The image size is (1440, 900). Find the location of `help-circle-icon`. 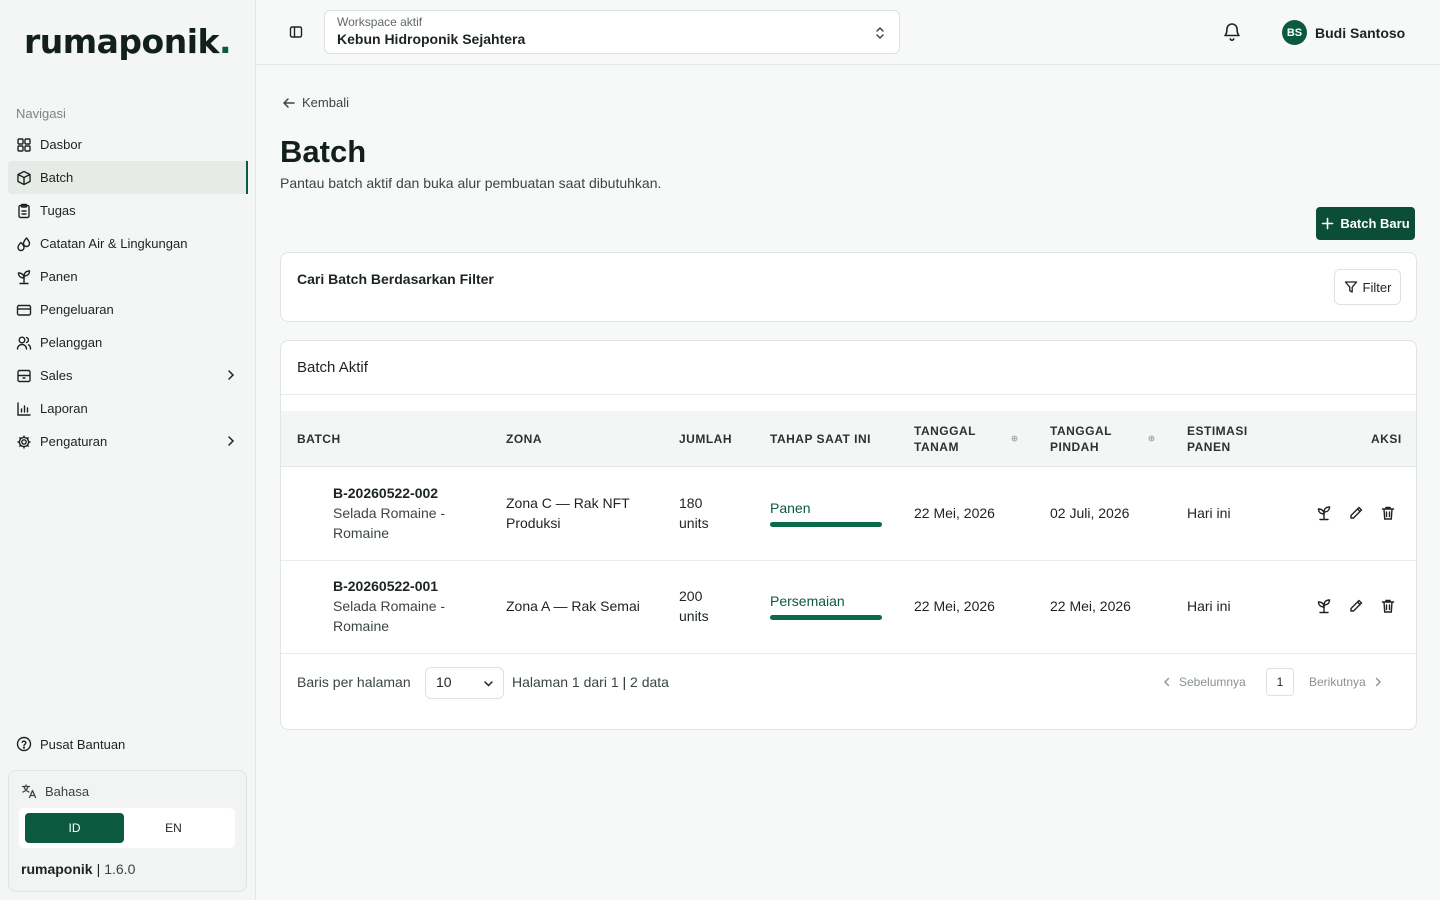

help-circle-icon is located at coordinates (24, 744).